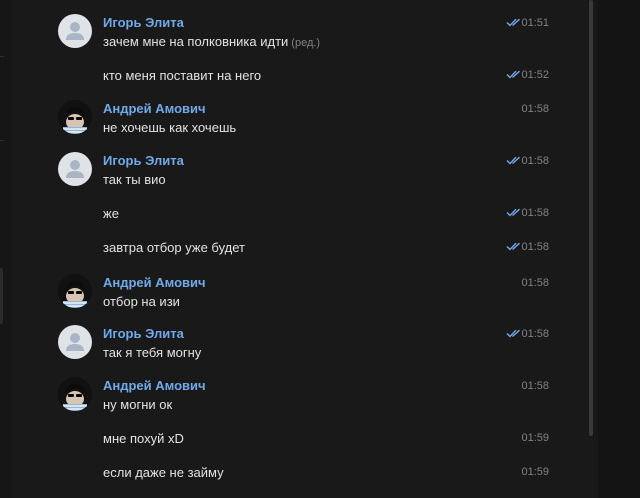 This screenshot has width=640, height=498. I want to click on message-text-content: так ты вио, so click(134, 179).